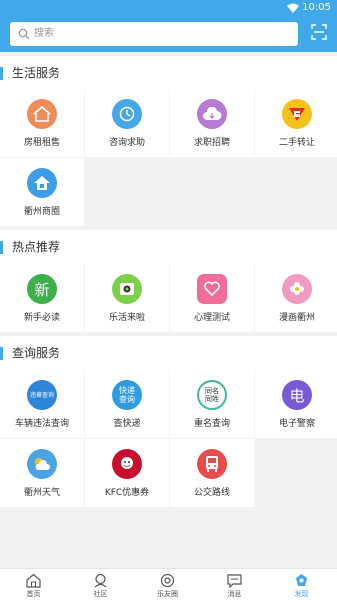  Describe the element at coordinates (212, 464) in the screenshot. I see `bus-icon` at that location.